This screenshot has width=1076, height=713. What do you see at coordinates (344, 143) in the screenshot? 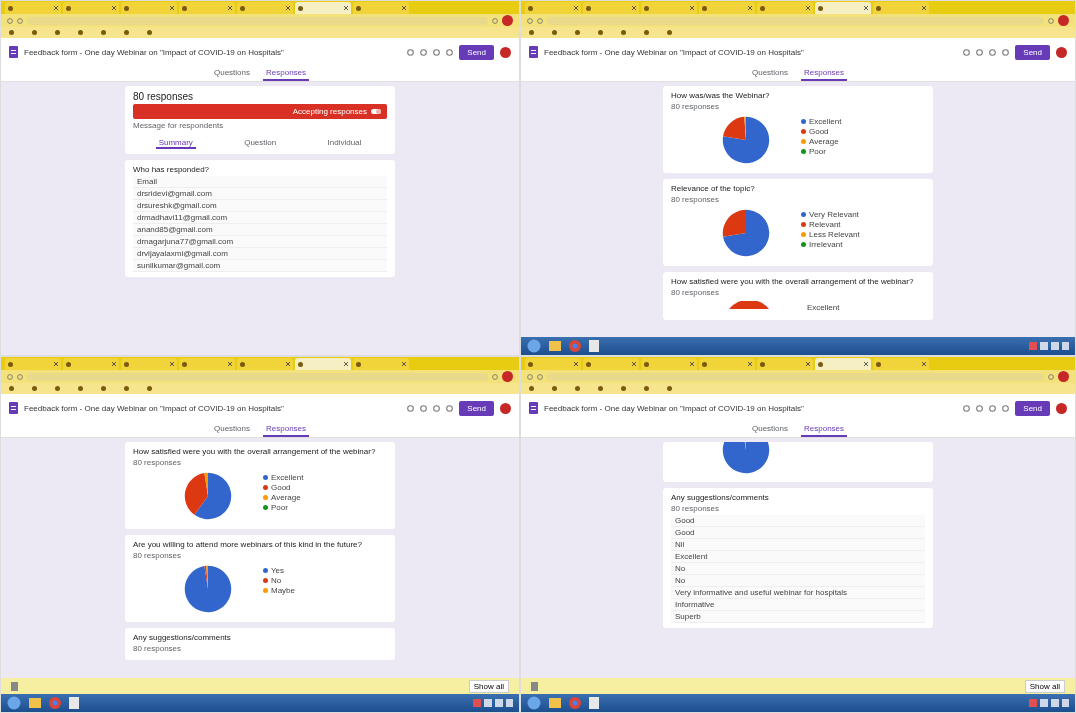
I see `response-tab: Individual` at bounding box center [344, 143].